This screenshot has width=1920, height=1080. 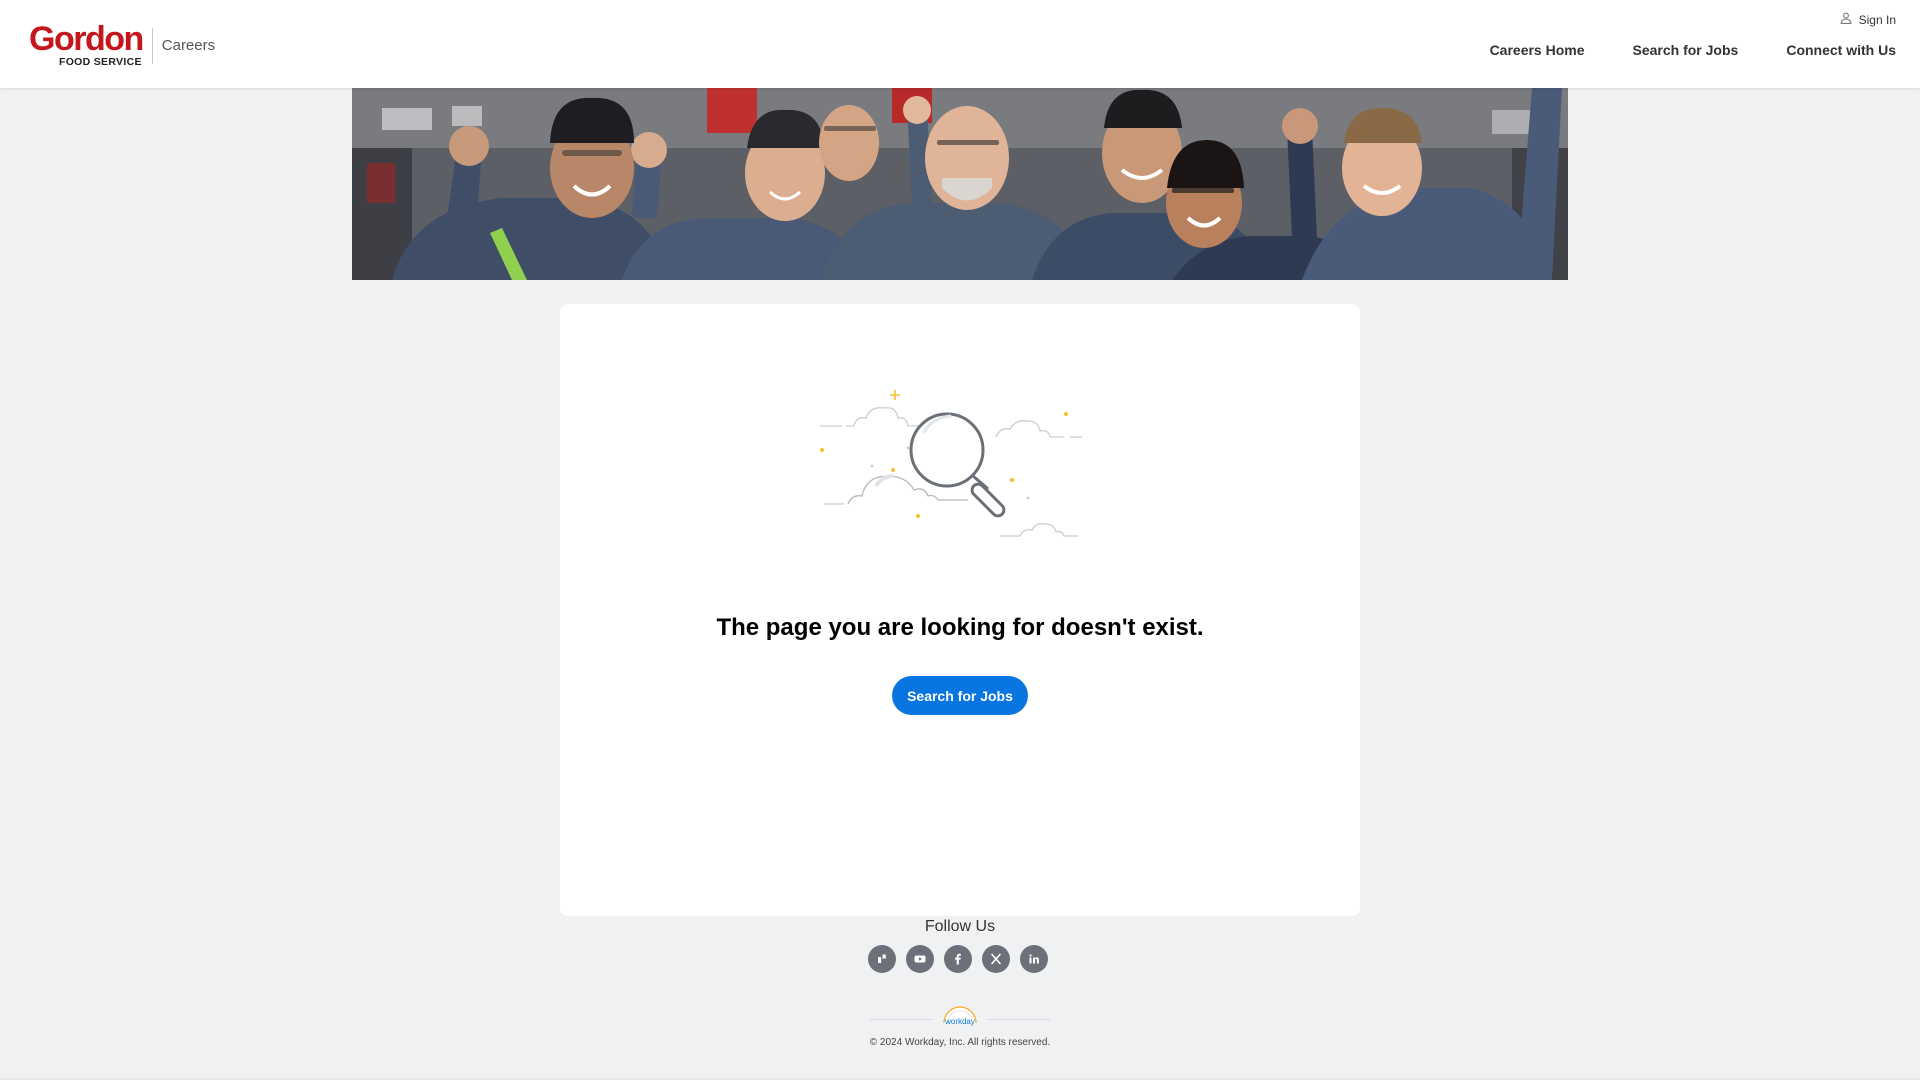 I want to click on search-for-jobs-button: Search for Jobs, so click(x=960, y=695).